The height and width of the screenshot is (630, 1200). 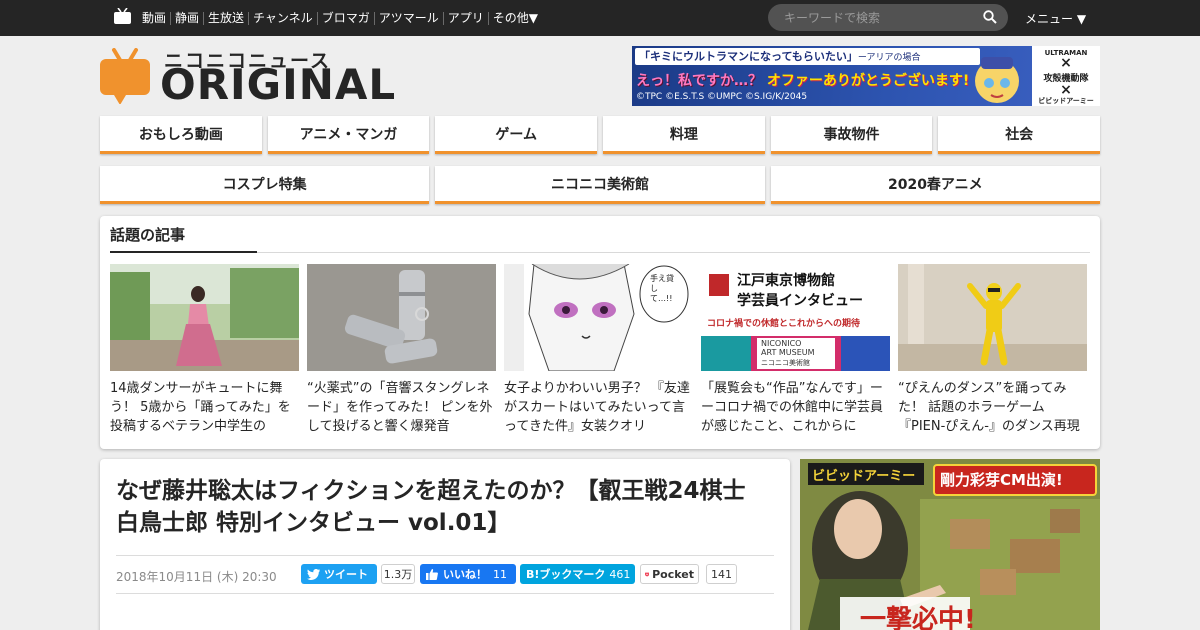 I want to click on facebook-like-button: いいね！ 11, so click(x=468, y=574).